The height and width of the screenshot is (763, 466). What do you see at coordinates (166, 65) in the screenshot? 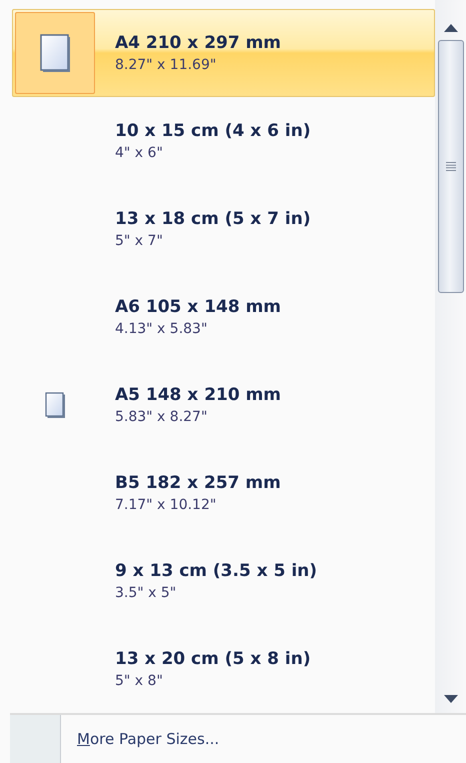
I see `paper-dimensions: 8.27" x 11.69"` at bounding box center [166, 65].